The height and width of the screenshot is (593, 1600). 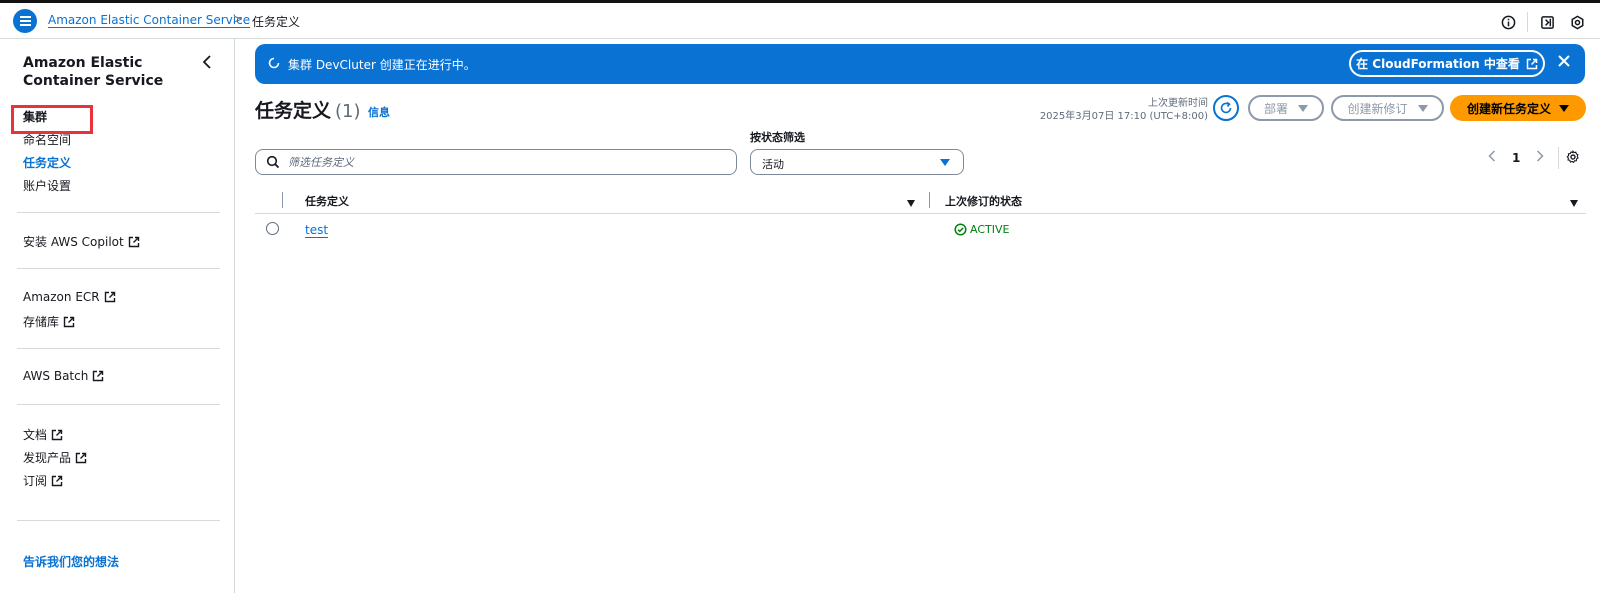 What do you see at coordinates (800, 19) in the screenshot?
I see `top-navigation-bar: Amazon Elastic Container Service > 任务定义` at bounding box center [800, 19].